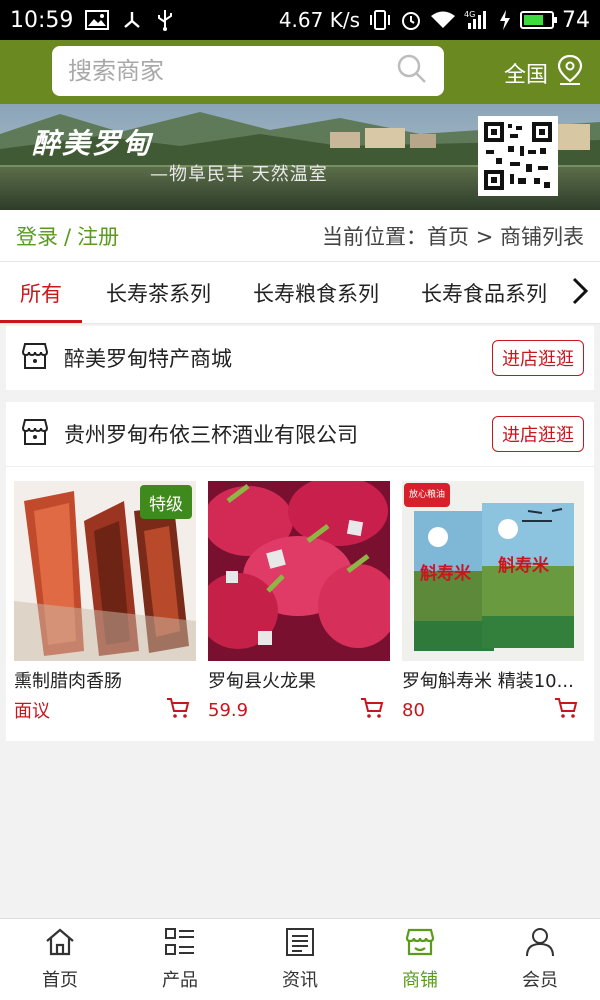  I want to click on nav-label: 商铺, so click(420, 980).